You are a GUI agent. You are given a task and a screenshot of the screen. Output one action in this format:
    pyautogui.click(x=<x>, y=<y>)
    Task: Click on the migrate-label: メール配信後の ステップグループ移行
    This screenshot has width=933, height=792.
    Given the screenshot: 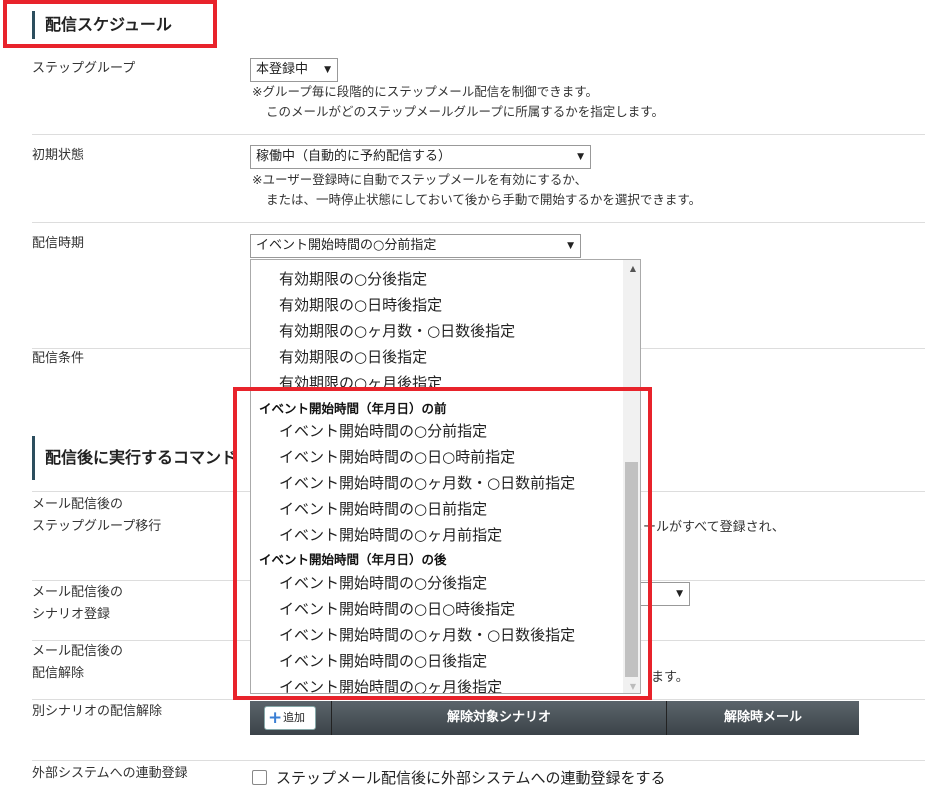 What is the action you would take?
    pyautogui.click(x=96, y=516)
    